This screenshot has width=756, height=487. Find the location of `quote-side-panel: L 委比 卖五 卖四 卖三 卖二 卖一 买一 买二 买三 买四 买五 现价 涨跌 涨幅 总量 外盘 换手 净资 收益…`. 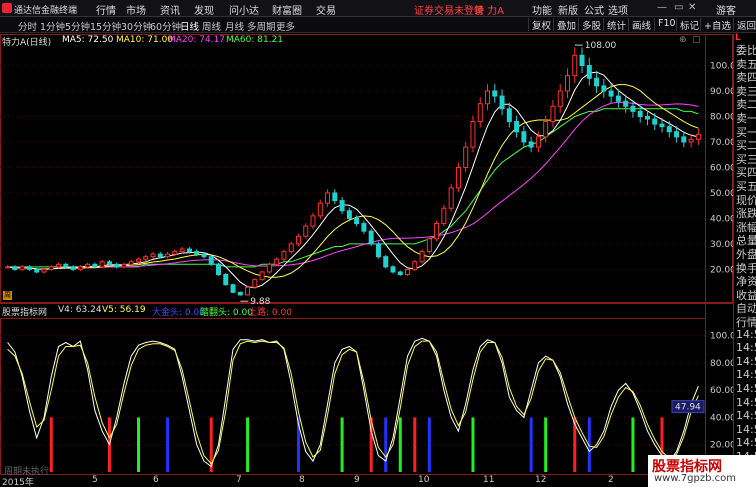

quote-side-panel: L 委比 卖五 卖四 卖三 卖二 卖一 买一 买二 买三 买四 买五 现价 涨跌 涨幅 总量 外盘 换手 净资 收益… is located at coordinates (744, 260).